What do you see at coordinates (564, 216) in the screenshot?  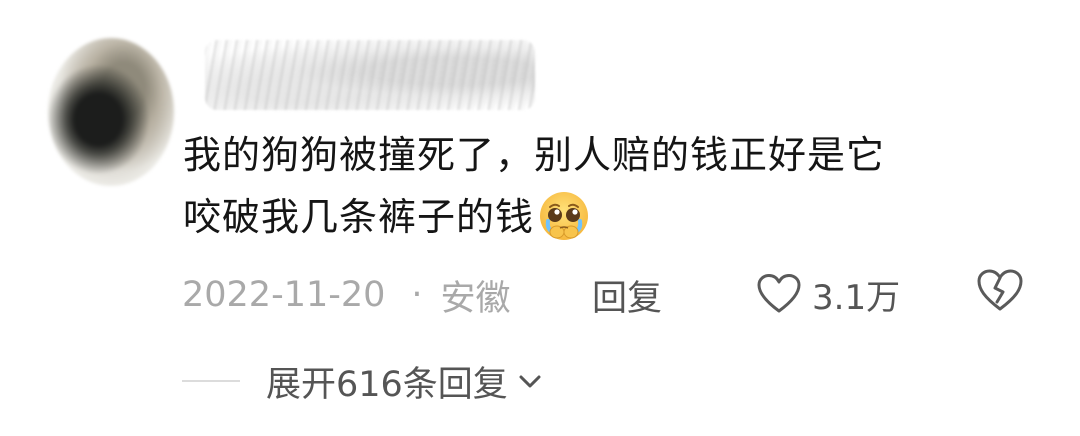 I see `pleading-face-emoji-icon` at bounding box center [564, 216].